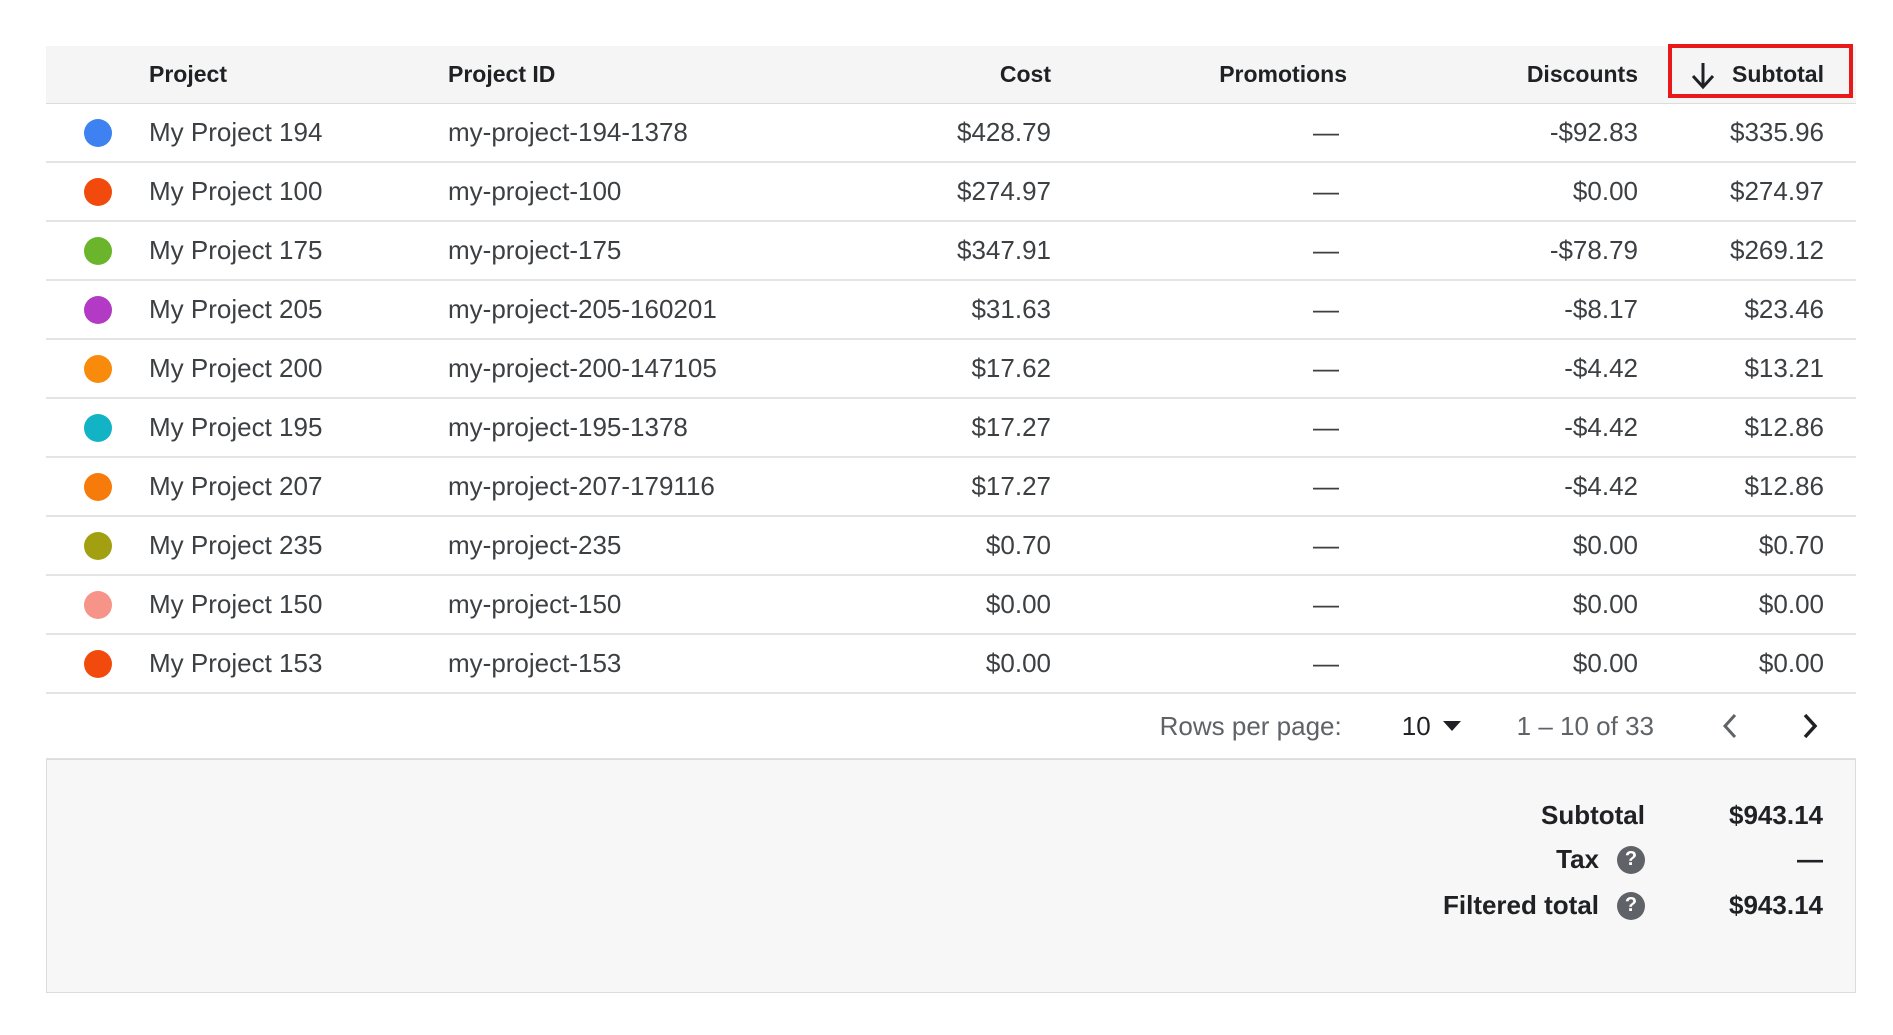 This screenshot has width=1893, height=1035. I want to click on arrow-down-icon, so click(1703, 75).